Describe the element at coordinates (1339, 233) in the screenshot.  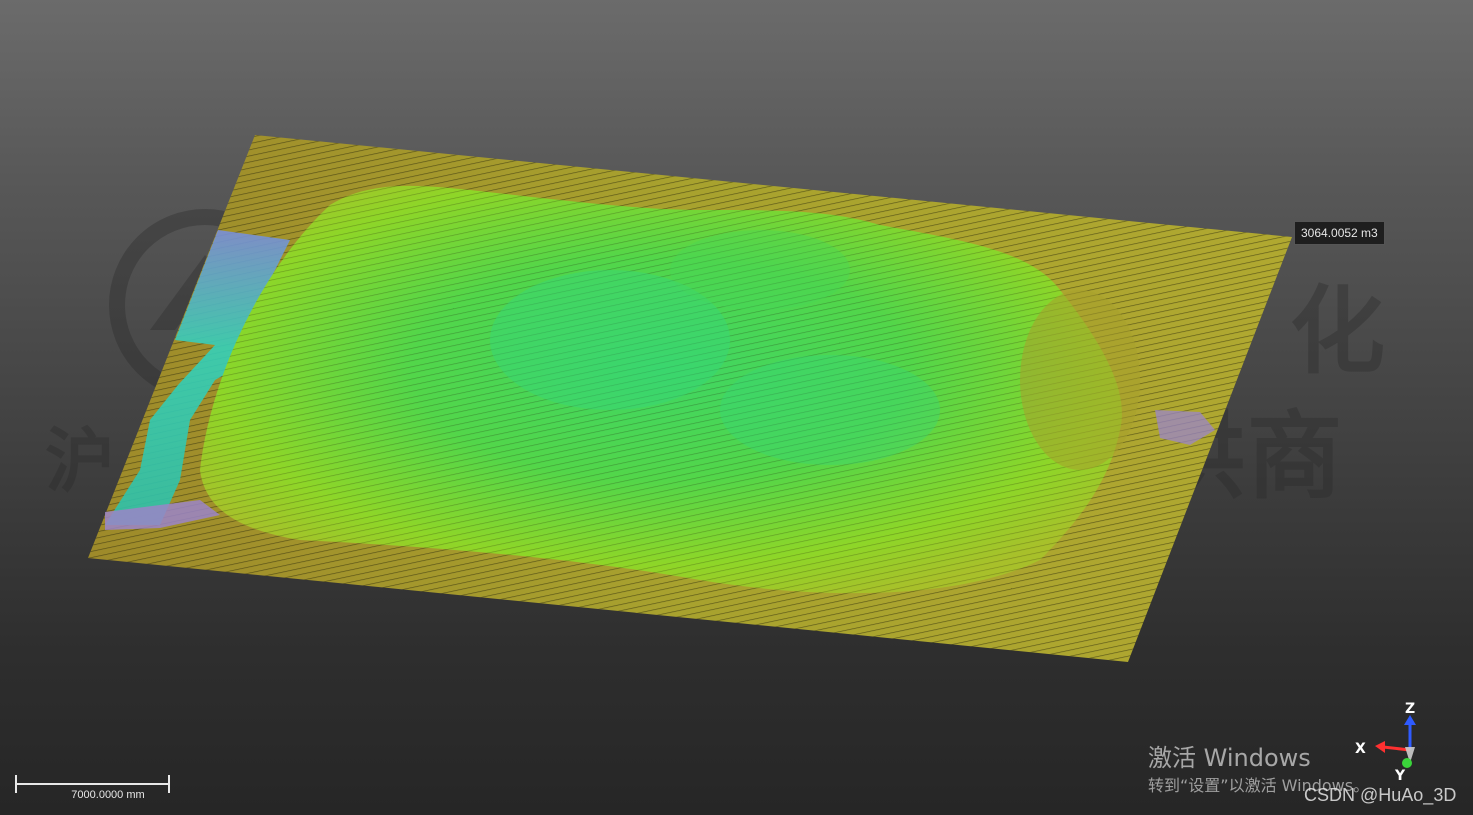
I see `volume-measurement-label: 3064.0052 m3` at that location.